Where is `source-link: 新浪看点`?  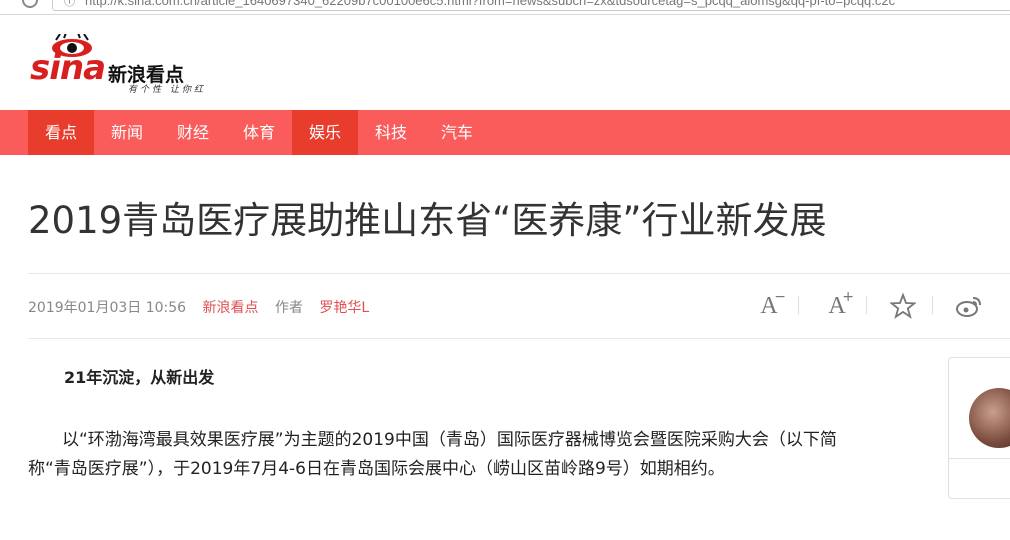
source-link: 新浪看点 is located at coordinates (231, 308).